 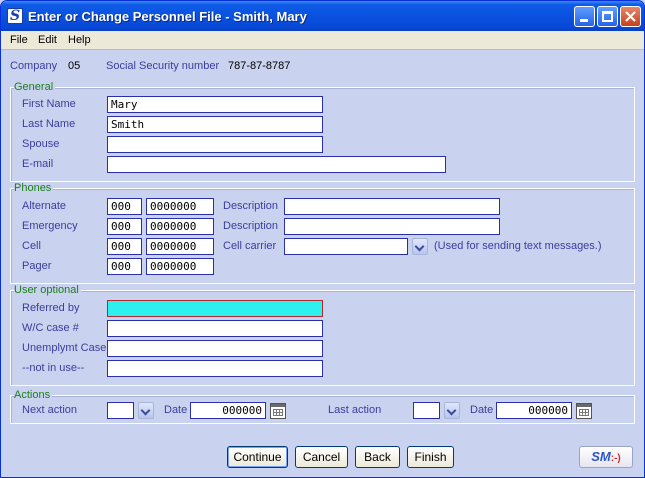 I want to click on last-action-label: Last action, so click(x=355, y=410).